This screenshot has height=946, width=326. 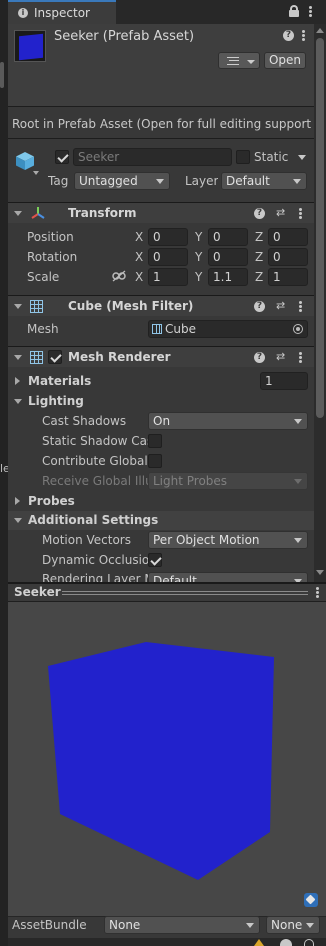 What do you see at coordinates (243, 157) in the screenshot?
I see `static-checkbox` at bounding box center [243, 157].